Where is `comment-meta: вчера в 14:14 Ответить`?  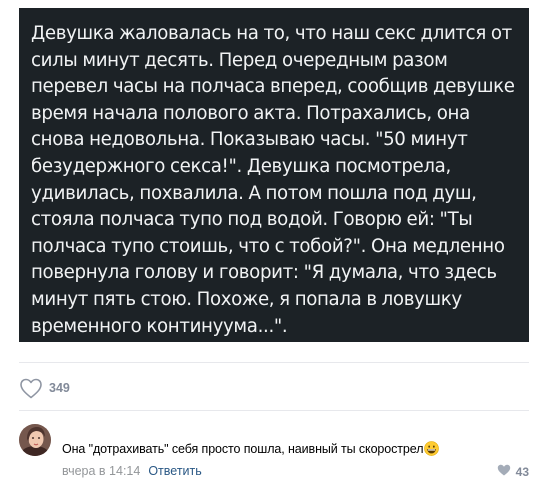 comment-meta: вчера в 14:14 Ответить is located at coordinates (132, 471).